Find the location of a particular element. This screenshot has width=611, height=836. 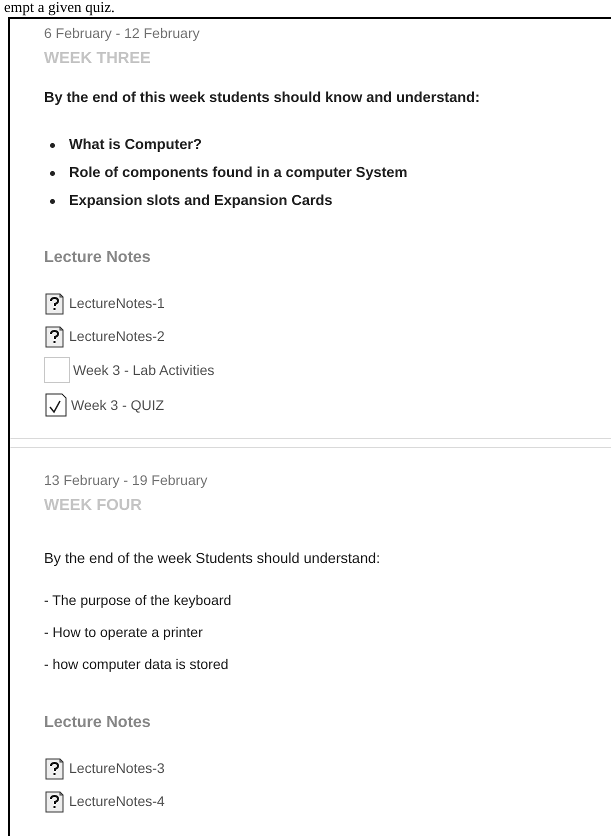

quiz-icon is located at coordinates (56, 405).